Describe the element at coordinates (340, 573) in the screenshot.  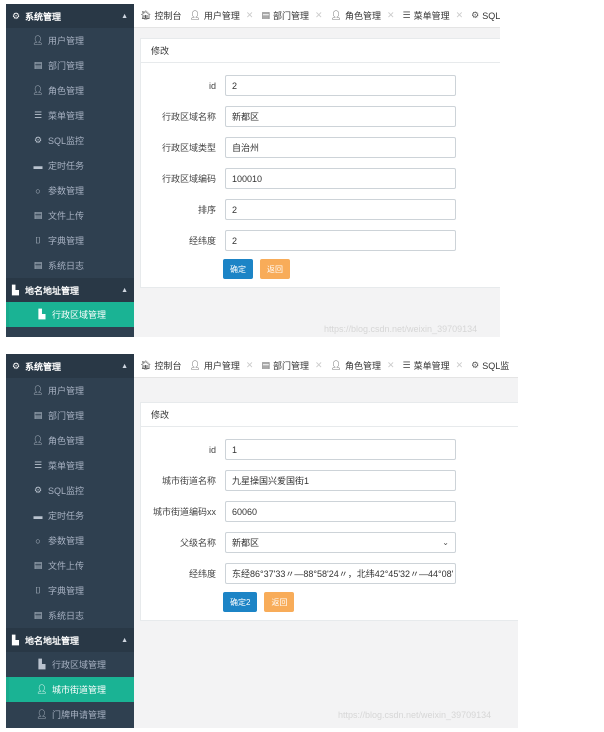
I see `coords-input: 东经86°37'33〃—88°58'24〃，北纬42°45'32〃—44°08'` at that location.